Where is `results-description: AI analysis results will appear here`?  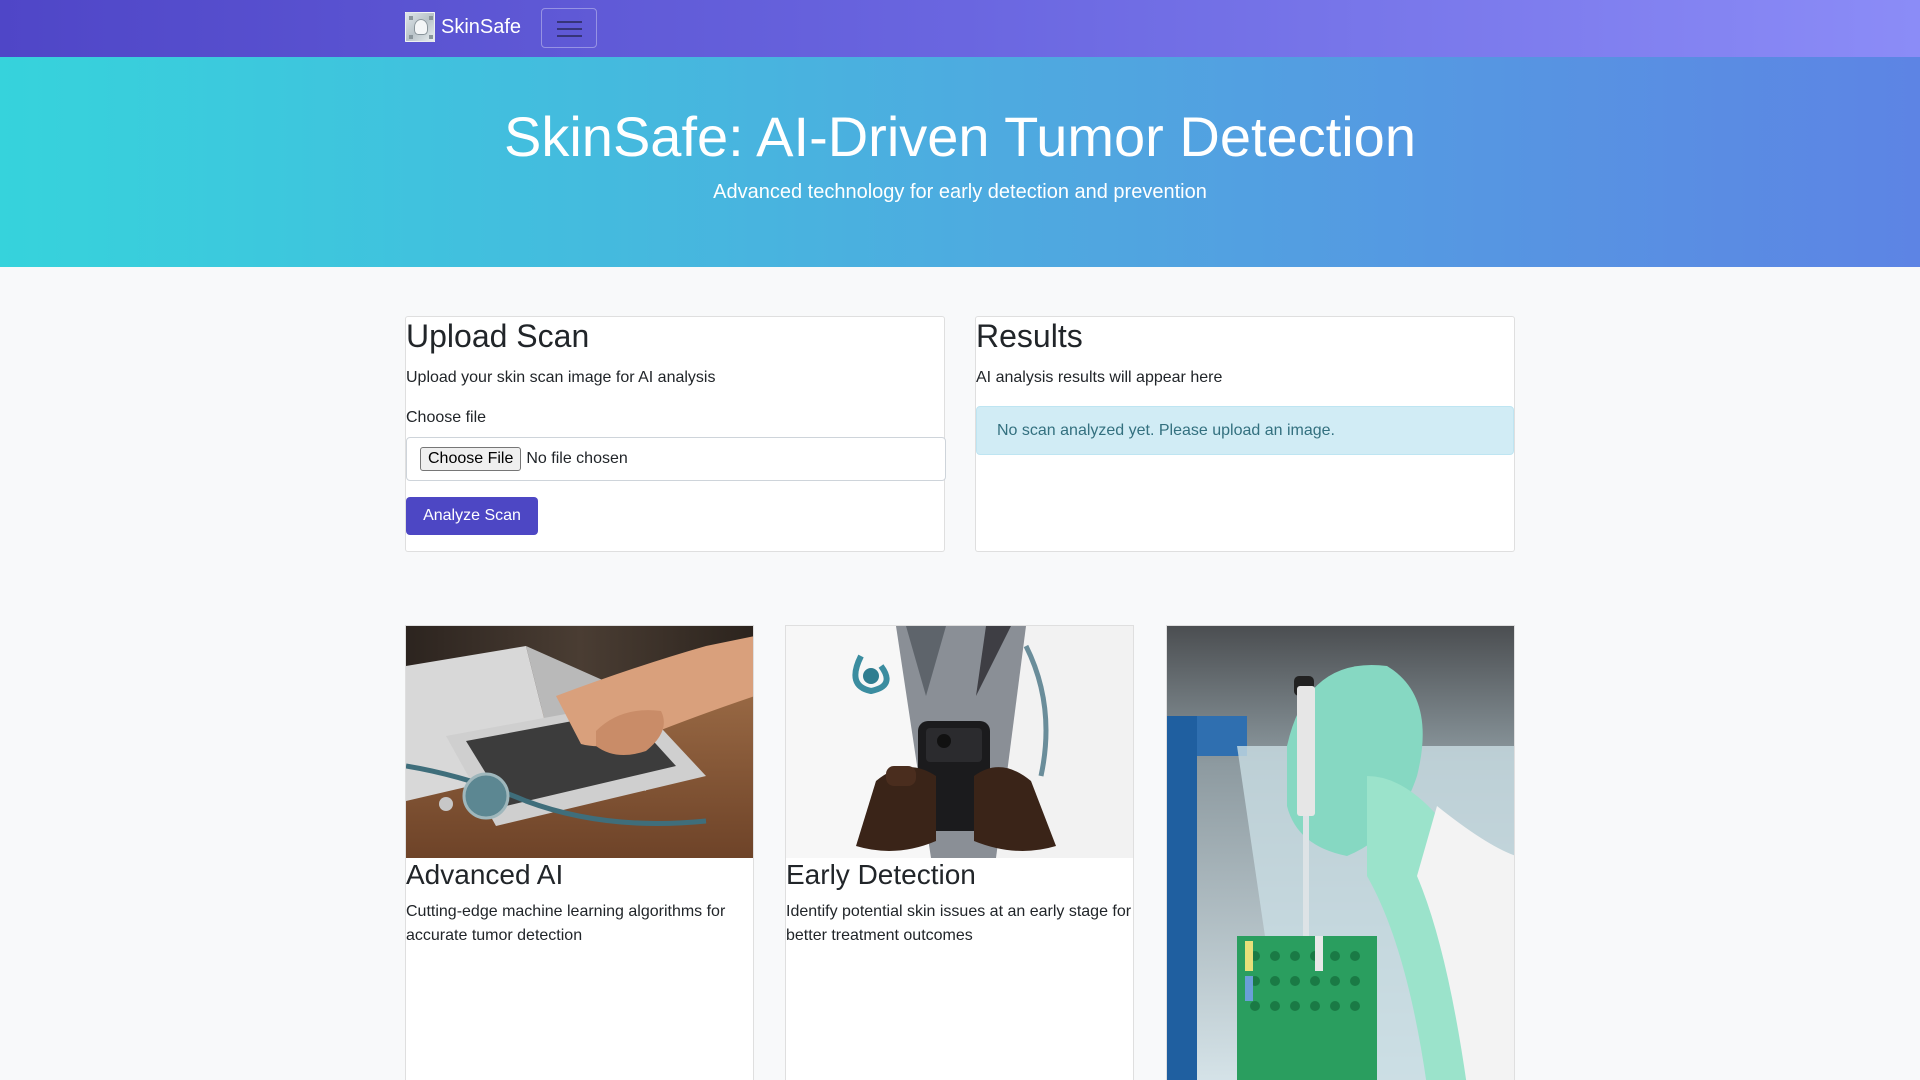 results-description: AI analysis results will appear here is located at coordinates (1099, 377).